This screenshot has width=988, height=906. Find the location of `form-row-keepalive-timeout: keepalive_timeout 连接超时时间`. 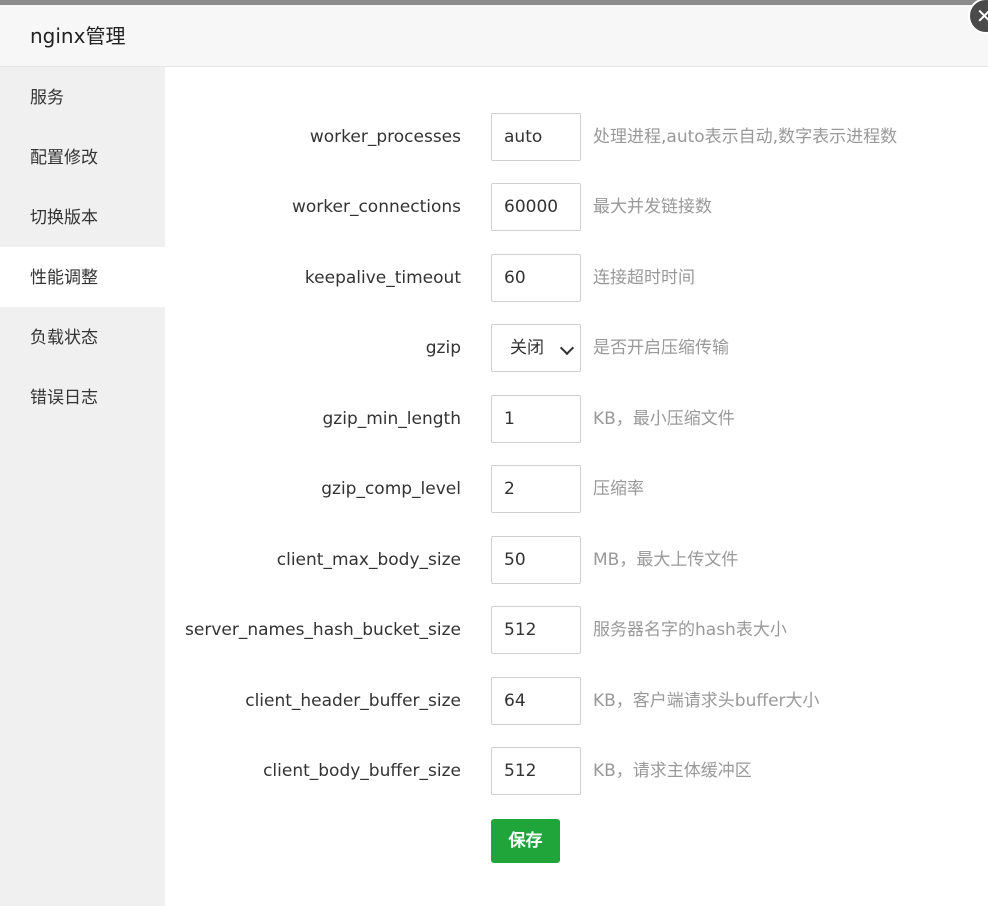

form-row-keepalive-timeout: keepalive_timeout 连接超时时间 is located at coordinates (576, 278).